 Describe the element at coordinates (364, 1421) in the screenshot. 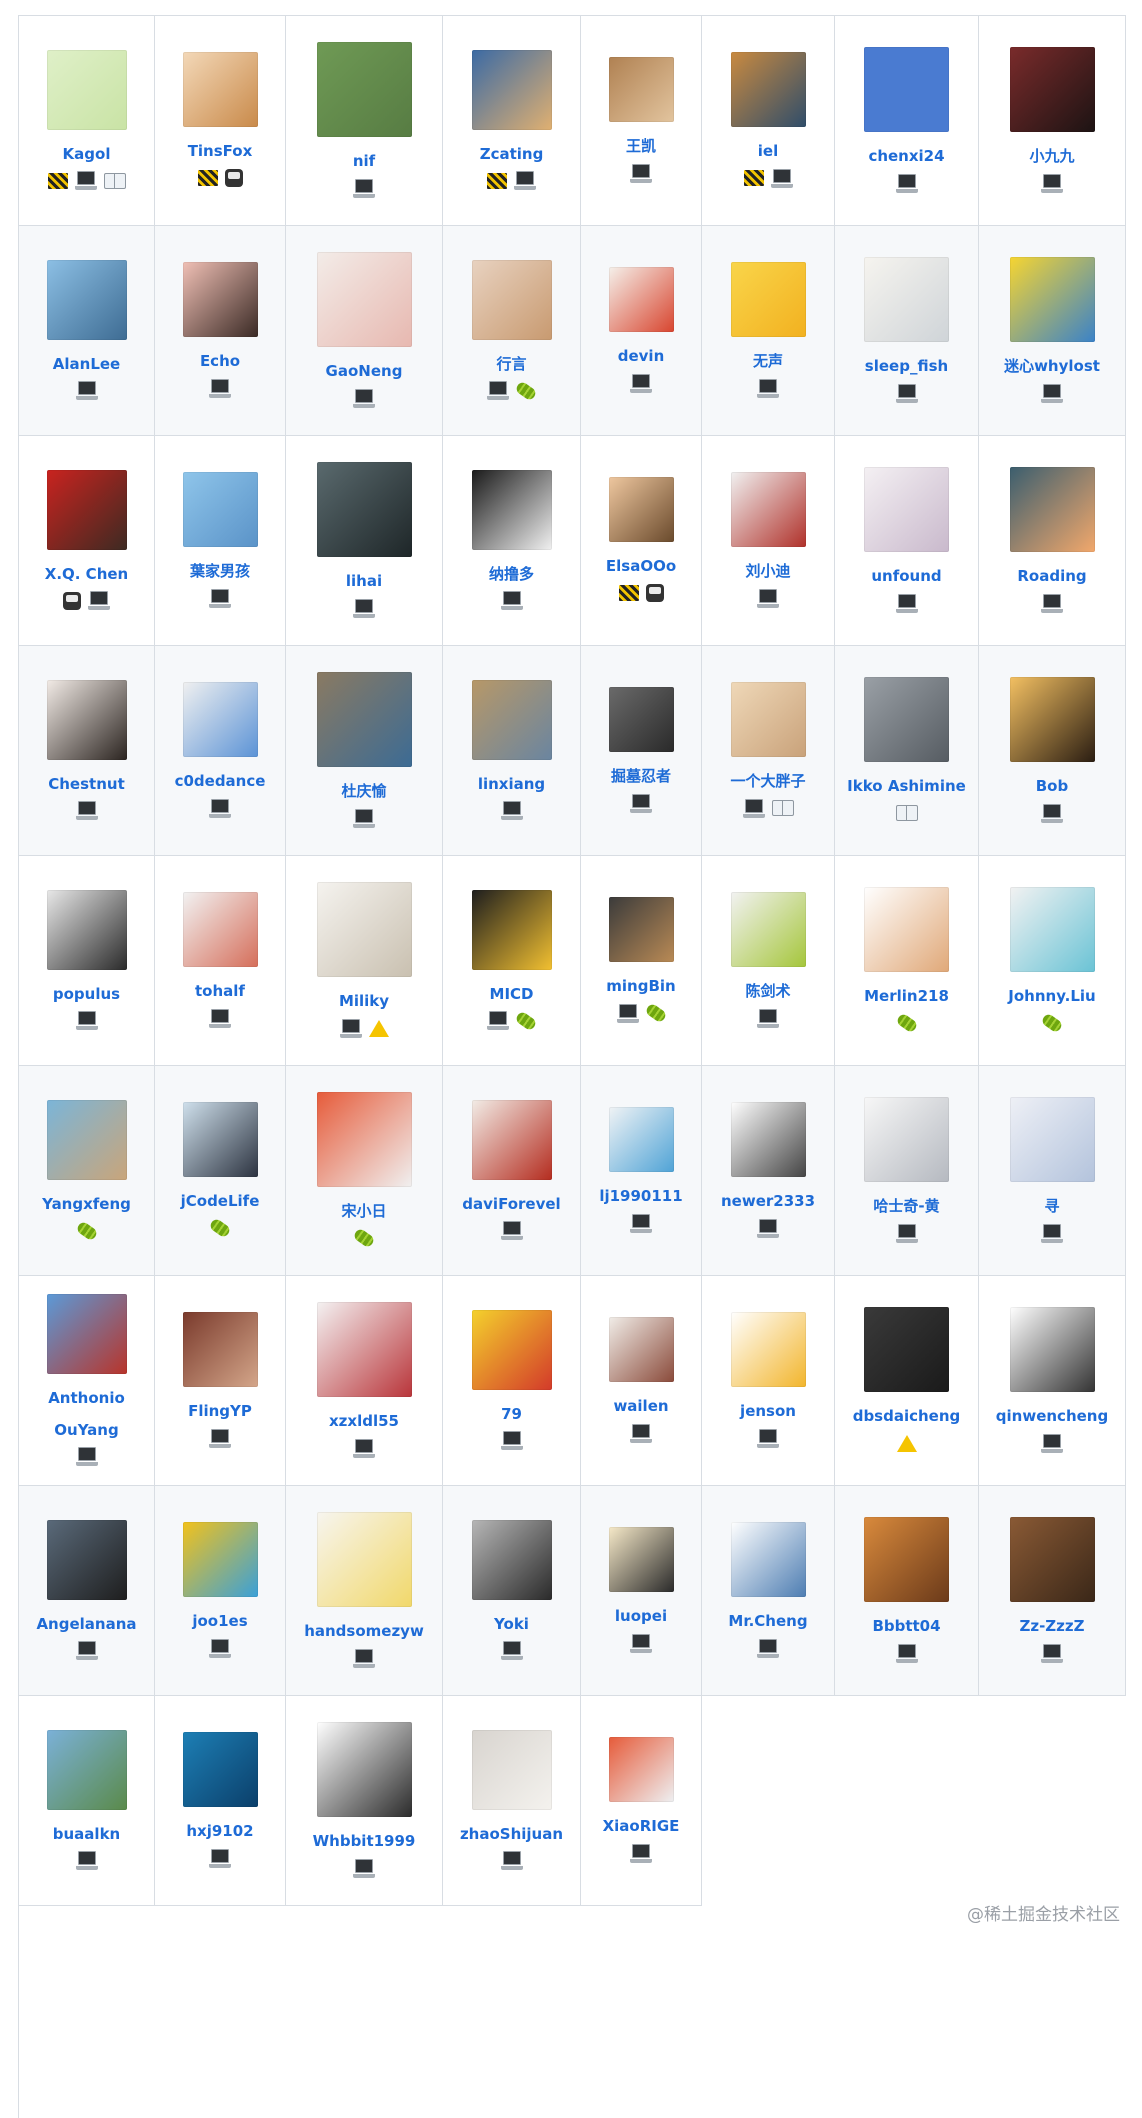

I see `contributor-name-link: xzxldl55` at that location.